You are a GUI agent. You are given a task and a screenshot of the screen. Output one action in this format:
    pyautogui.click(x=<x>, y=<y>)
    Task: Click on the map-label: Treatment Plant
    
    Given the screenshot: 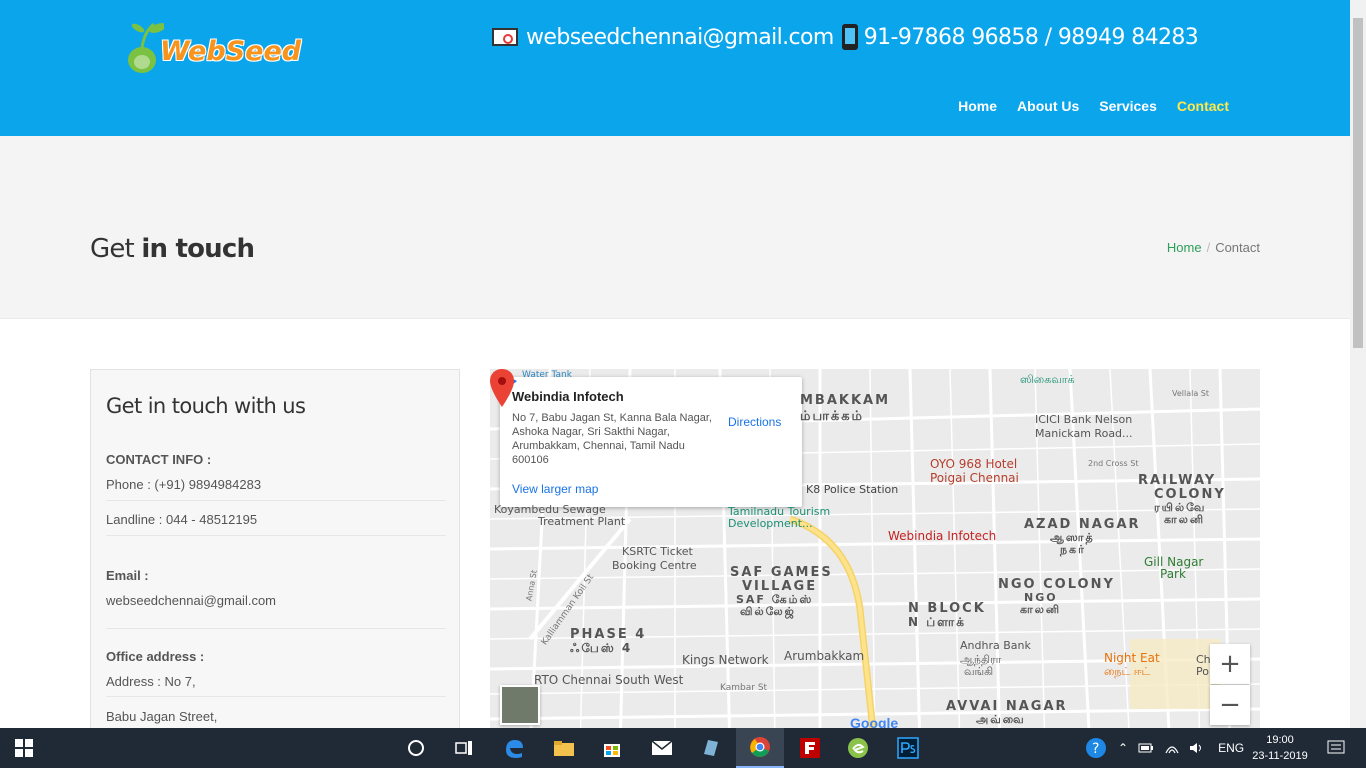 What is the action you would take?
    pyautogui.click(x=582, y=521)
    